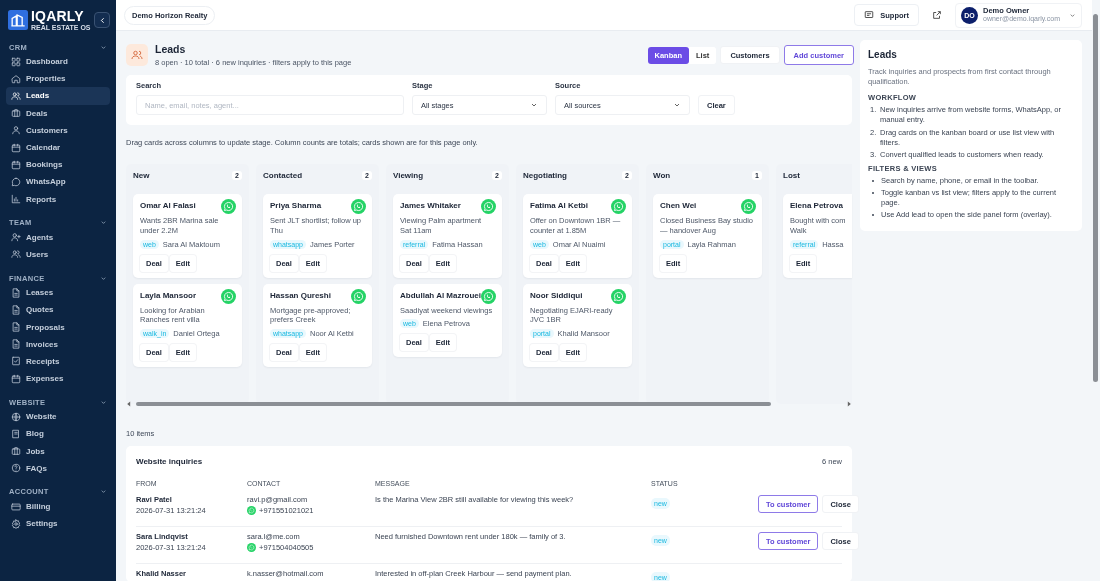  Describe the element at coordinates (16, 181) in the screenshot. I see `chat-icon` at that location.